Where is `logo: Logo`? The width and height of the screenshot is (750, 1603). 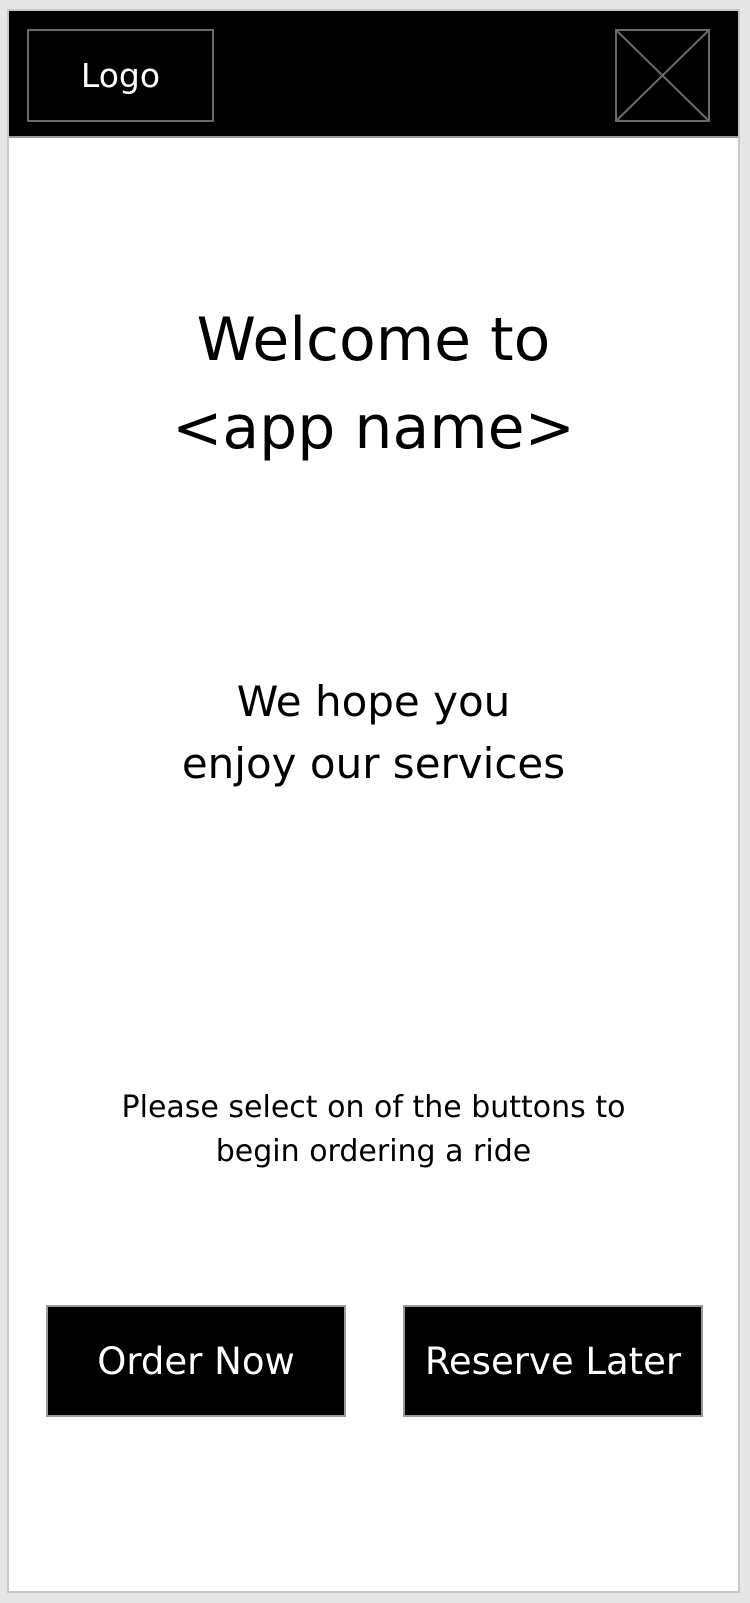 logo: Logo is located at coordinates (120, 75).